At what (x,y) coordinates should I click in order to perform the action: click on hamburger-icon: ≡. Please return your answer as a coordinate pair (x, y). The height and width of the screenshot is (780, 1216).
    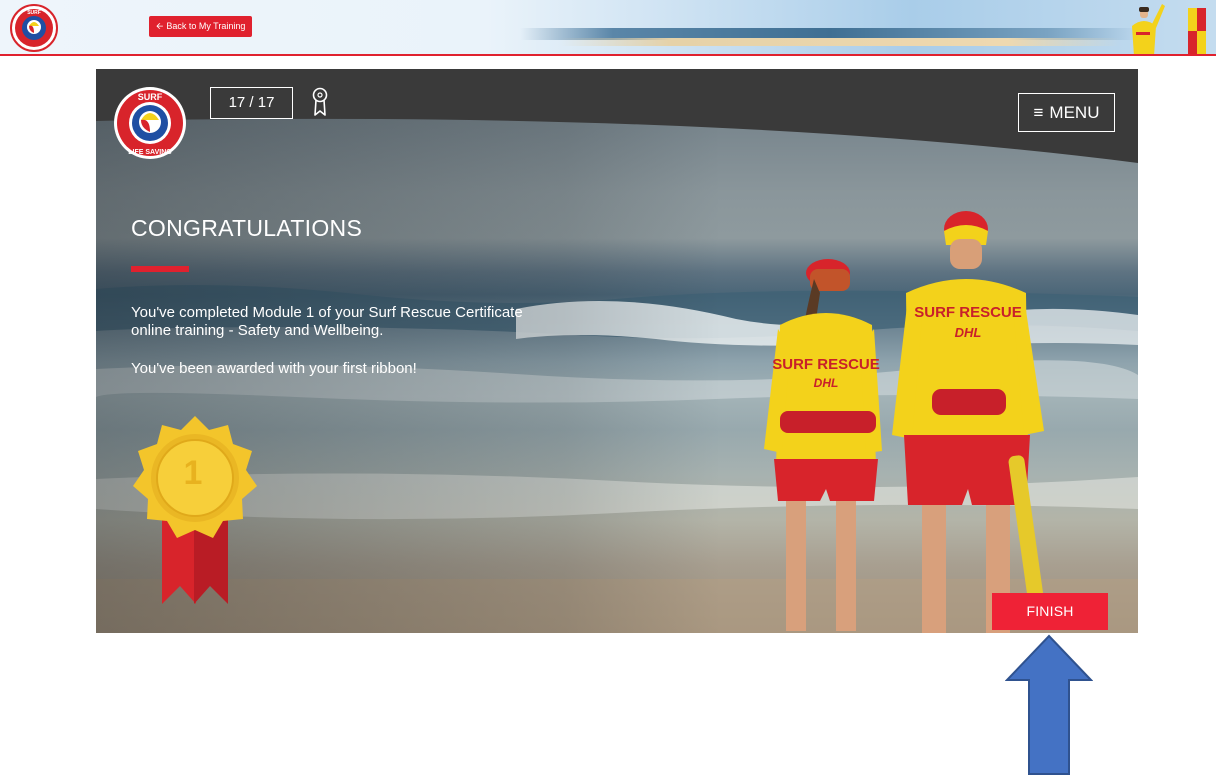
    Looking at the image, I should click on (1038, 112).